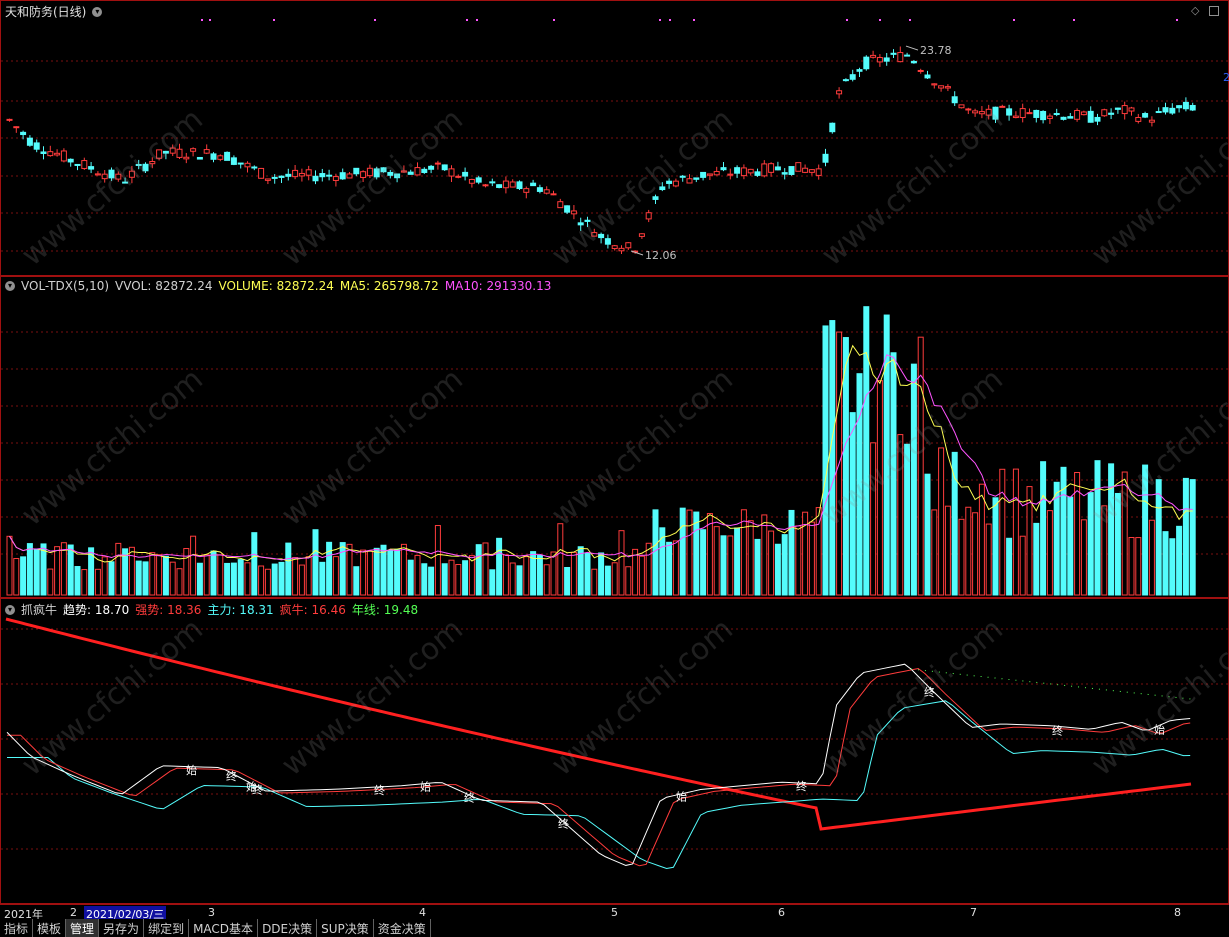  Describe the element at coordinates (167, 928) in the screenshot. I see `tab-bind-to: 绑定到` at that location.